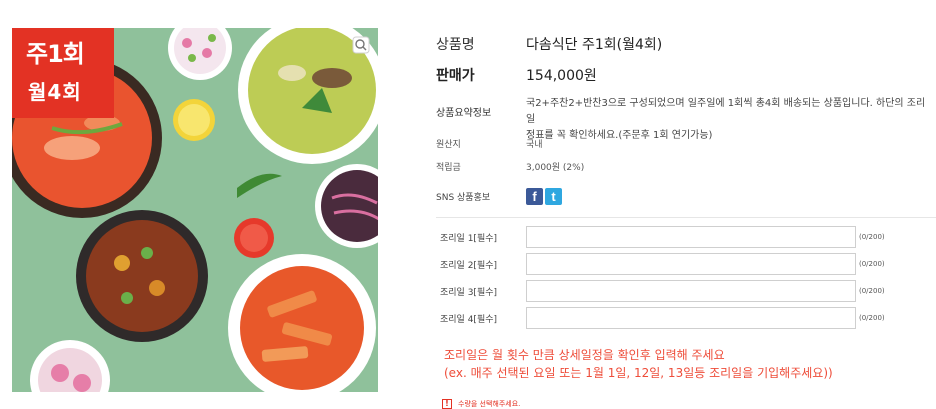 The height and width of the screenshot is (409, 936). Describe the element at coordinates (489, 143) in the screenshot. I see `origin-row: 원산지 국내` at that location.